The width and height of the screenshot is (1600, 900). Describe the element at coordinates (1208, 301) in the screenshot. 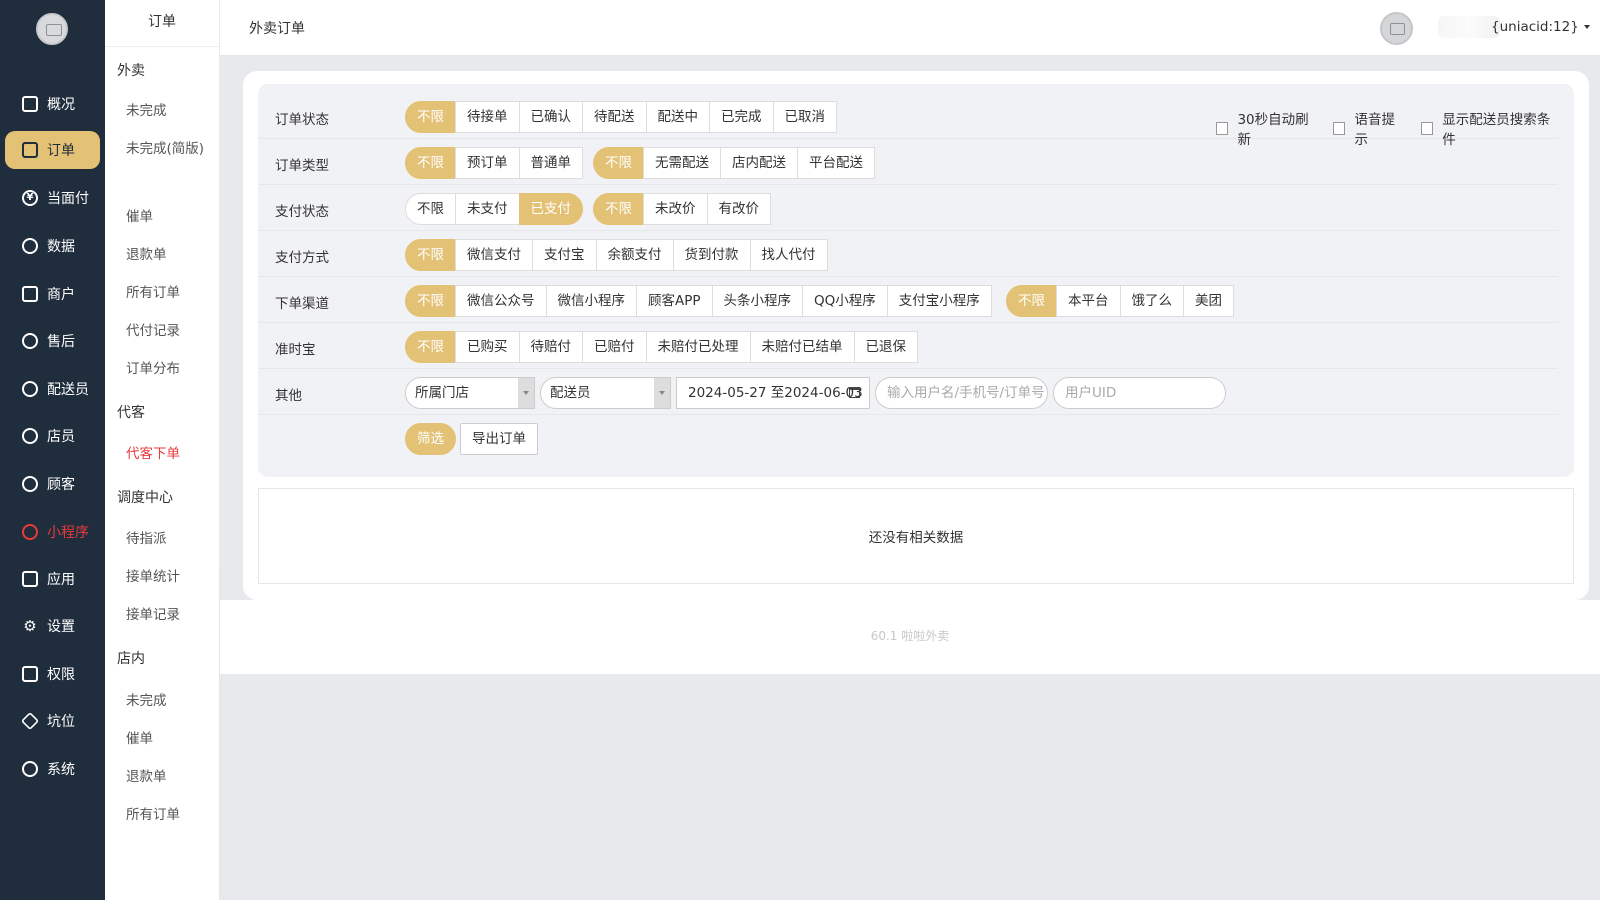

I see `opt: 美团` at that location.